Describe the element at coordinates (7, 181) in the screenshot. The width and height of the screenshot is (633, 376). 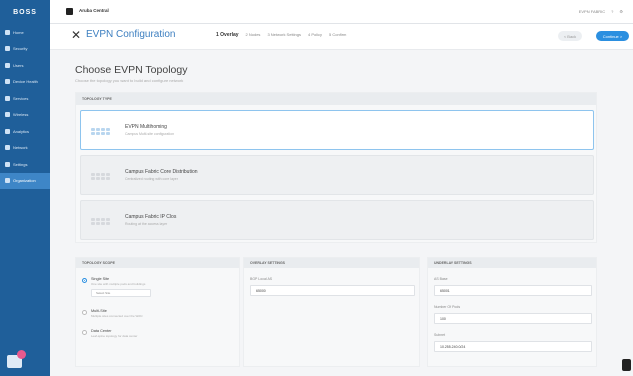
I see `organization-icon` at that location.